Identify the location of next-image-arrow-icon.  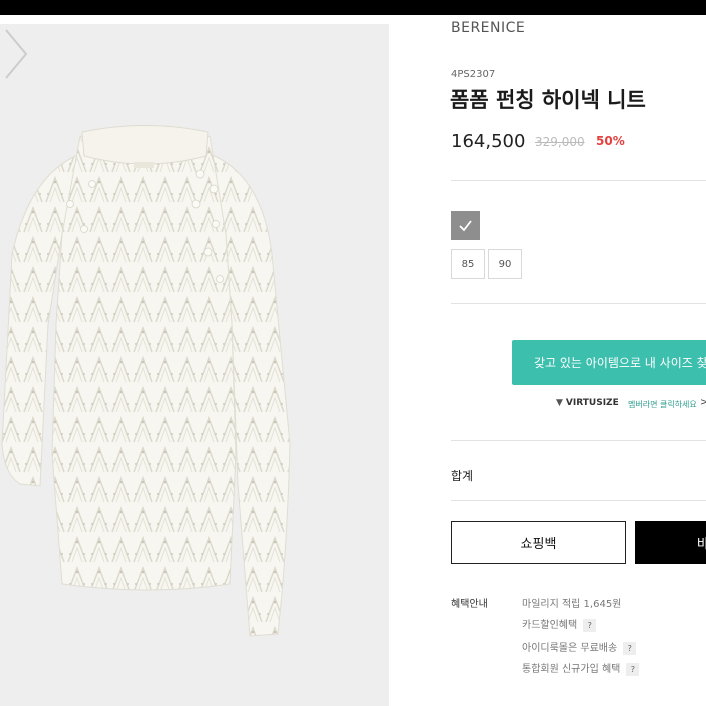
(17, 54).